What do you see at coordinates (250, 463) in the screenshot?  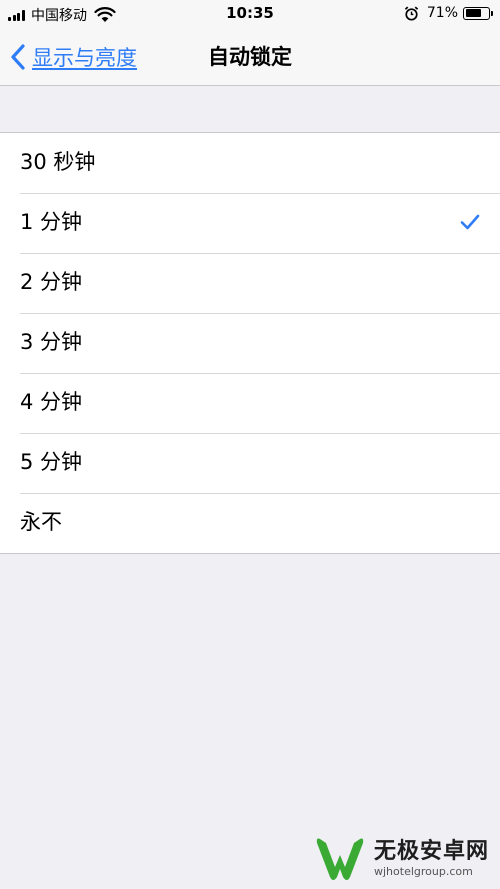 I see `option-5-minutes: 5 分钟` at bounding box center [250, 463].